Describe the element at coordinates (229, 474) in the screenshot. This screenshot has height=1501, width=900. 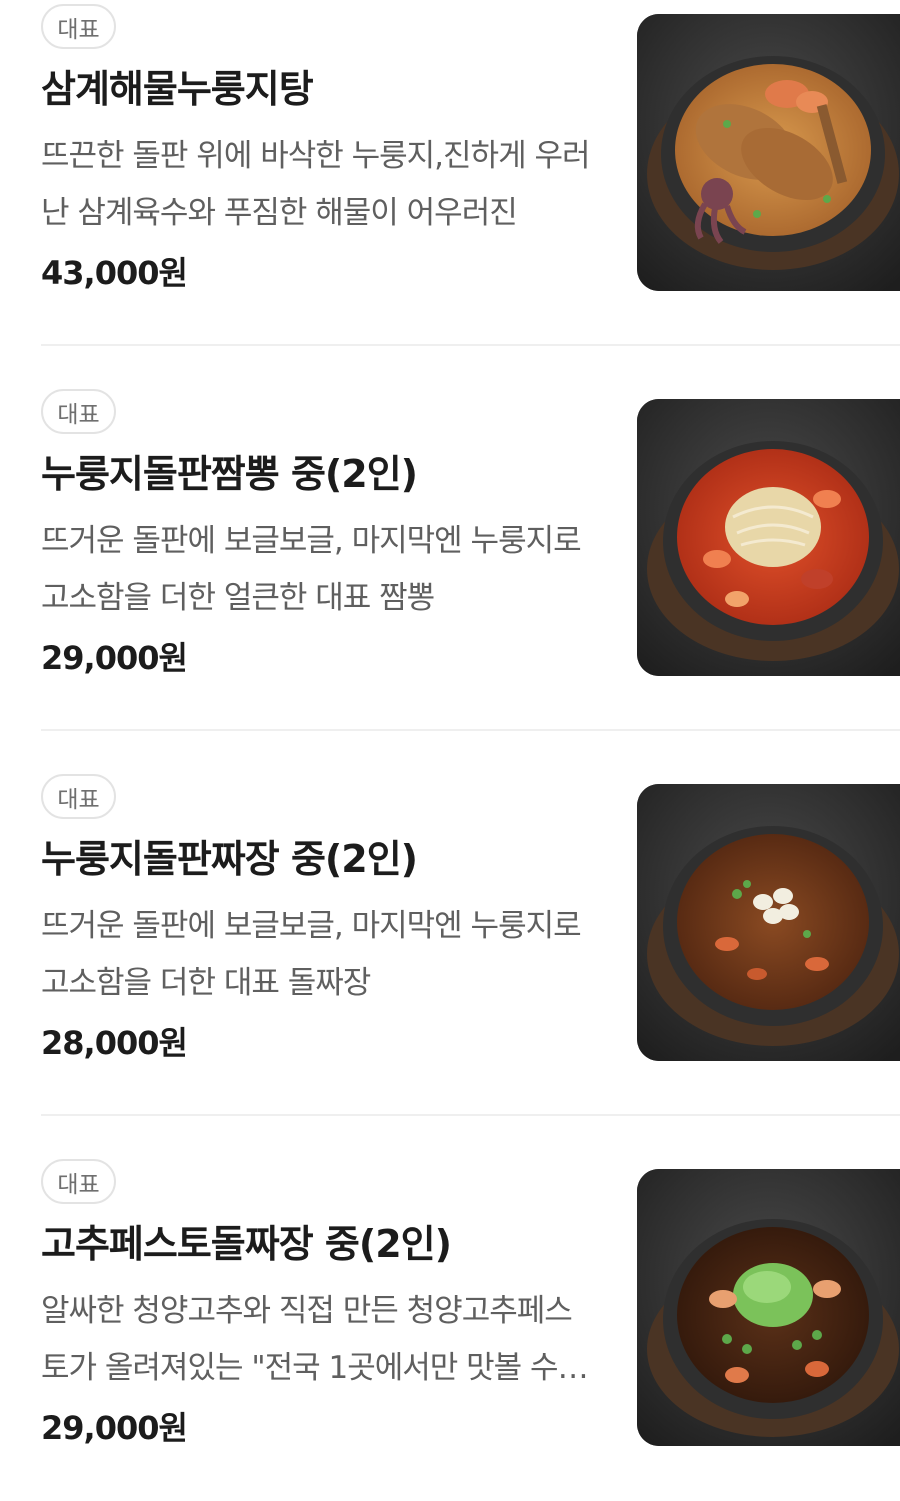
I see `menu-item-name: 누룽지돌판짬뽕 중(2인)` at that location.